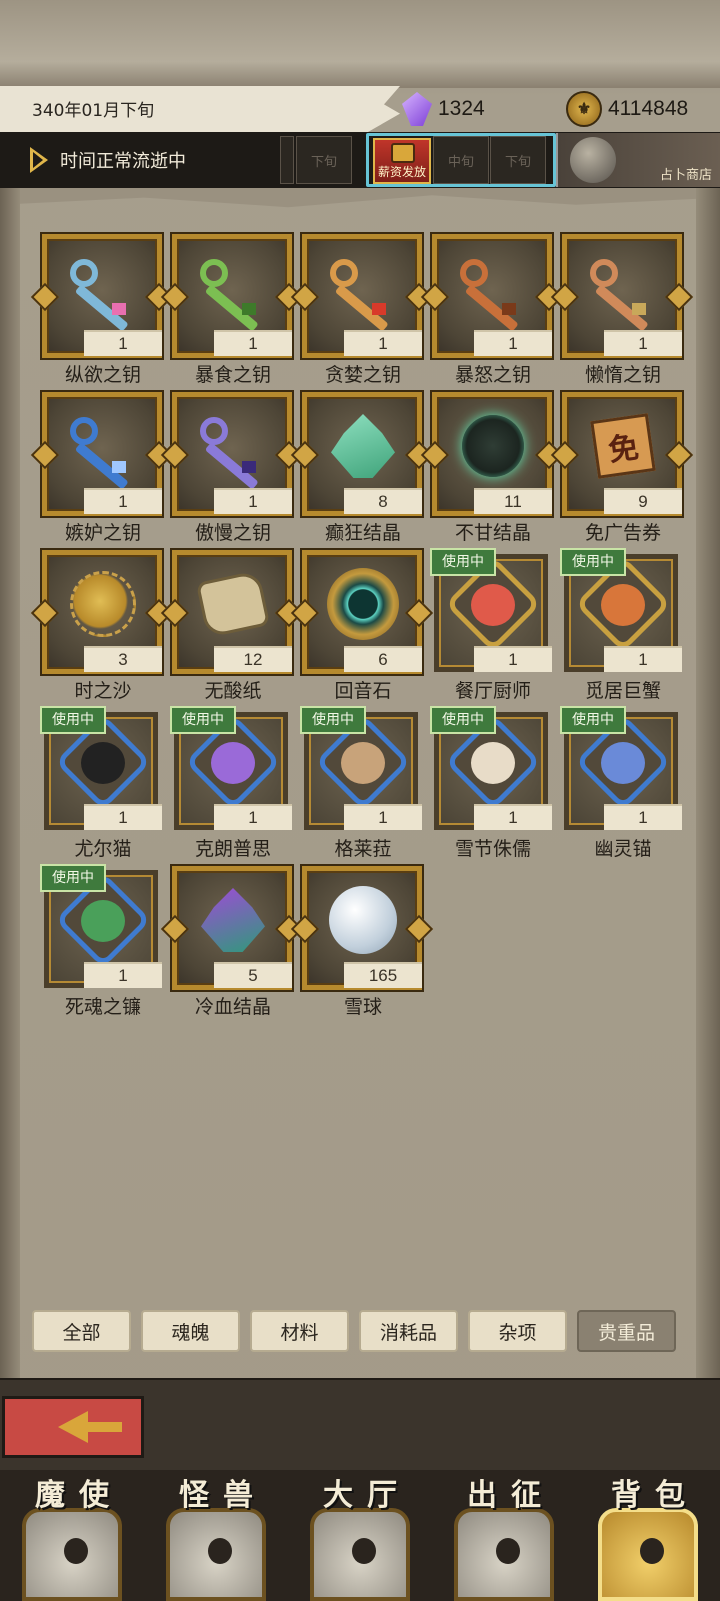 The image size is (720, 1601). What do you see at coordinates (103, 785) in the screenshot?
I see `inventory-item: 使用中 1 尤尔猫` at bounding box center [103, 785].